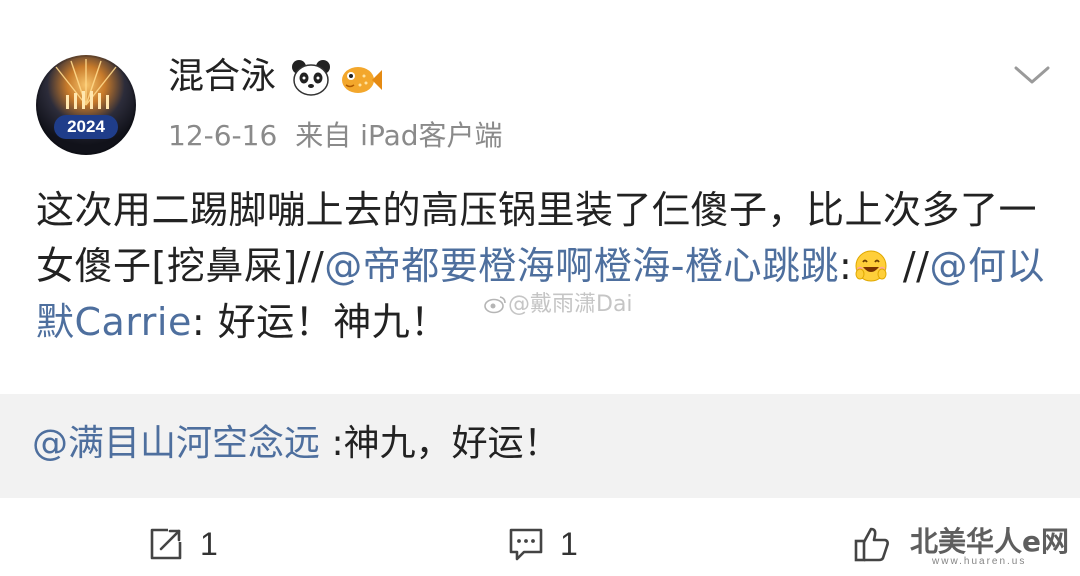 This screenshot has height=576, width=1080. I want to click on post-text-segment: :, so click(845, 266).